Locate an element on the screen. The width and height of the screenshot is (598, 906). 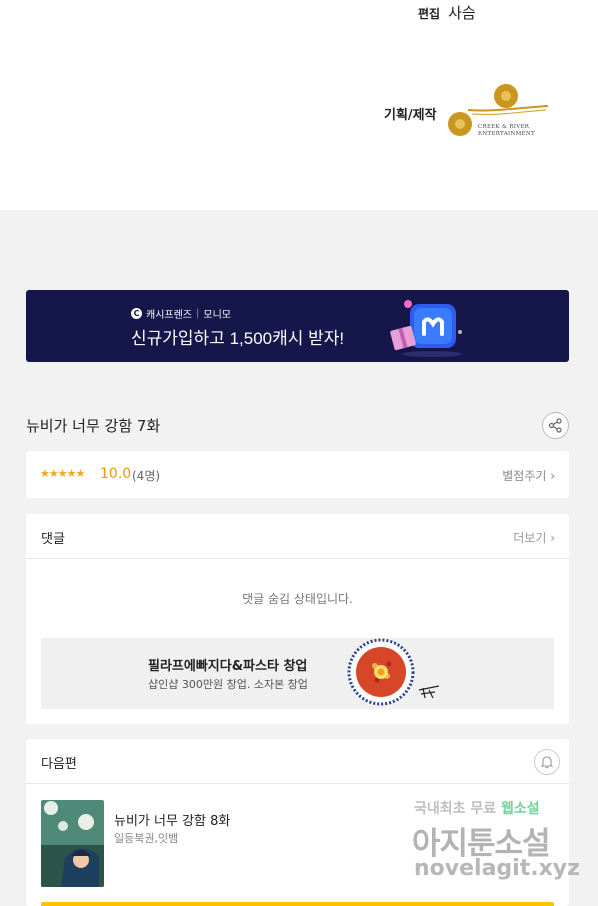
notification-button is located at coordinates (547, 762).